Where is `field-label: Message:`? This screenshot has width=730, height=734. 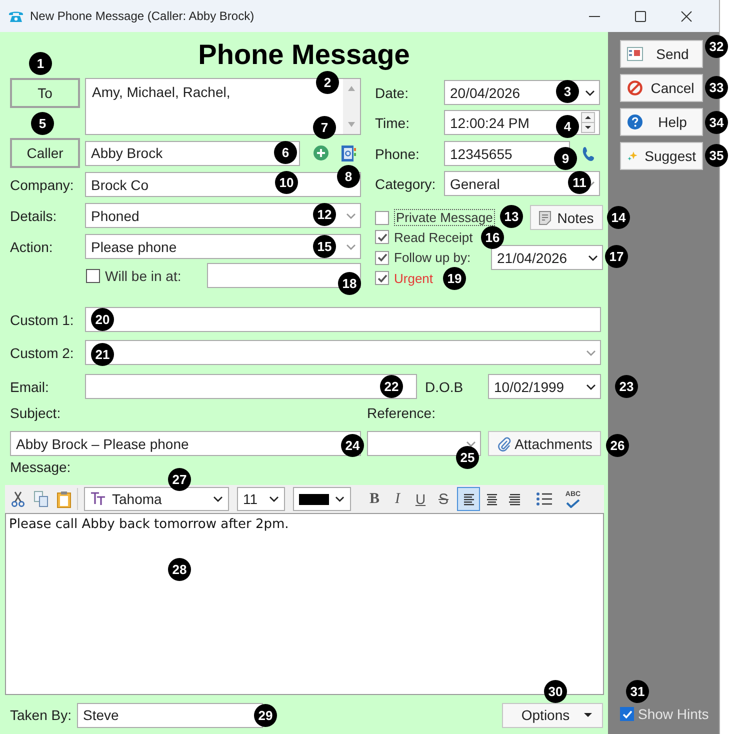
field-label: Message: is located at coordinates (40, 467).